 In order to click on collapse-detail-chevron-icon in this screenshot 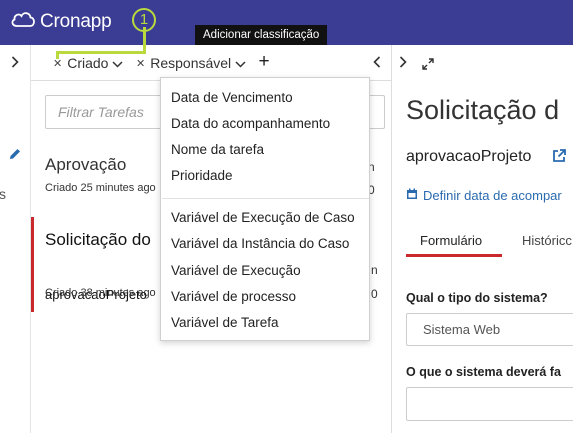, I will do `click(403, 64)`.